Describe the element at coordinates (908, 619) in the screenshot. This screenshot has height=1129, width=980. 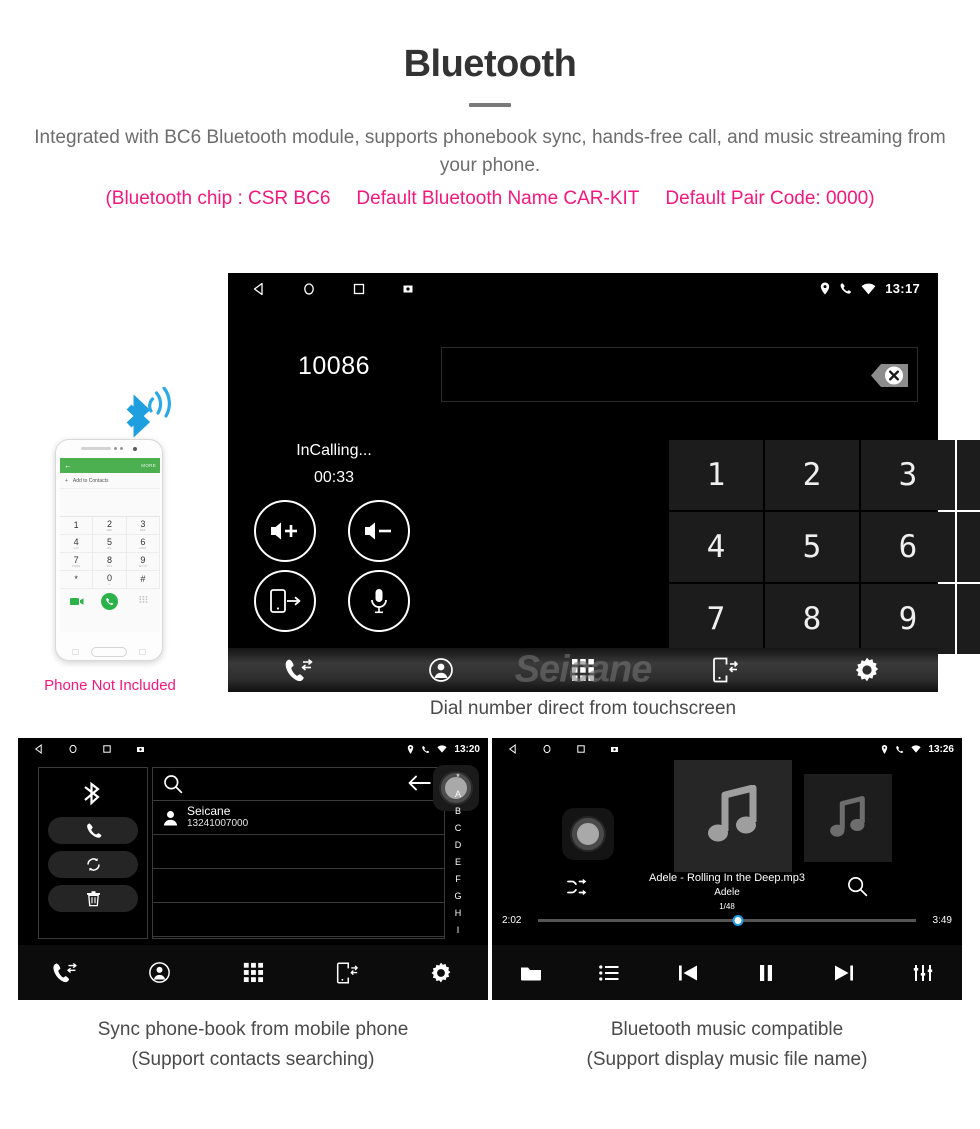
I see `key-9: 9` at that location.